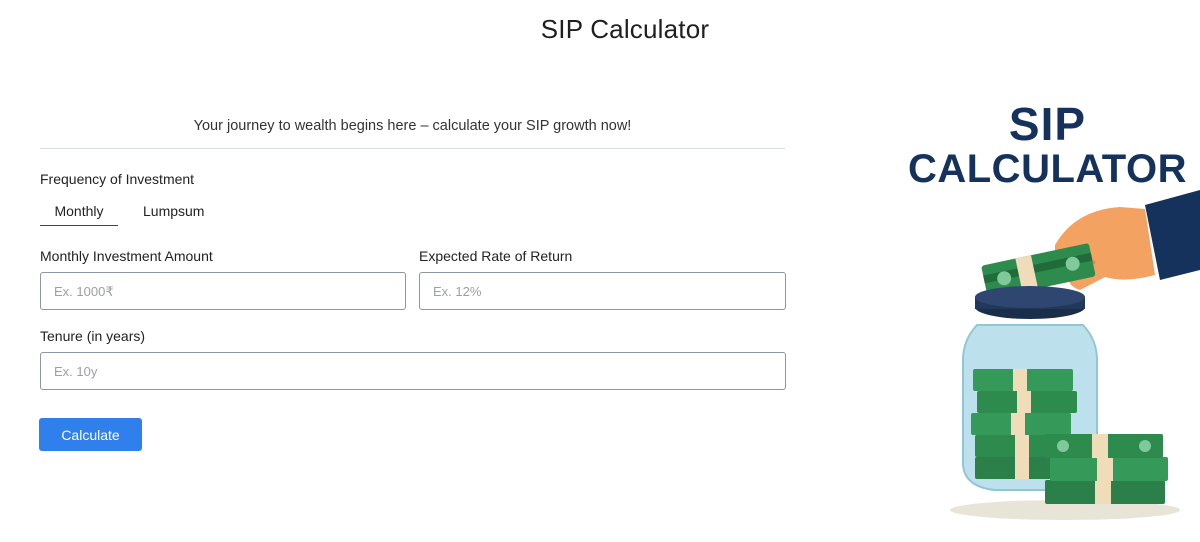  What do you see at coordinates (223, 291) in the screenshot?
I see `monthly-amount-input` at bounding box center [223, 291].